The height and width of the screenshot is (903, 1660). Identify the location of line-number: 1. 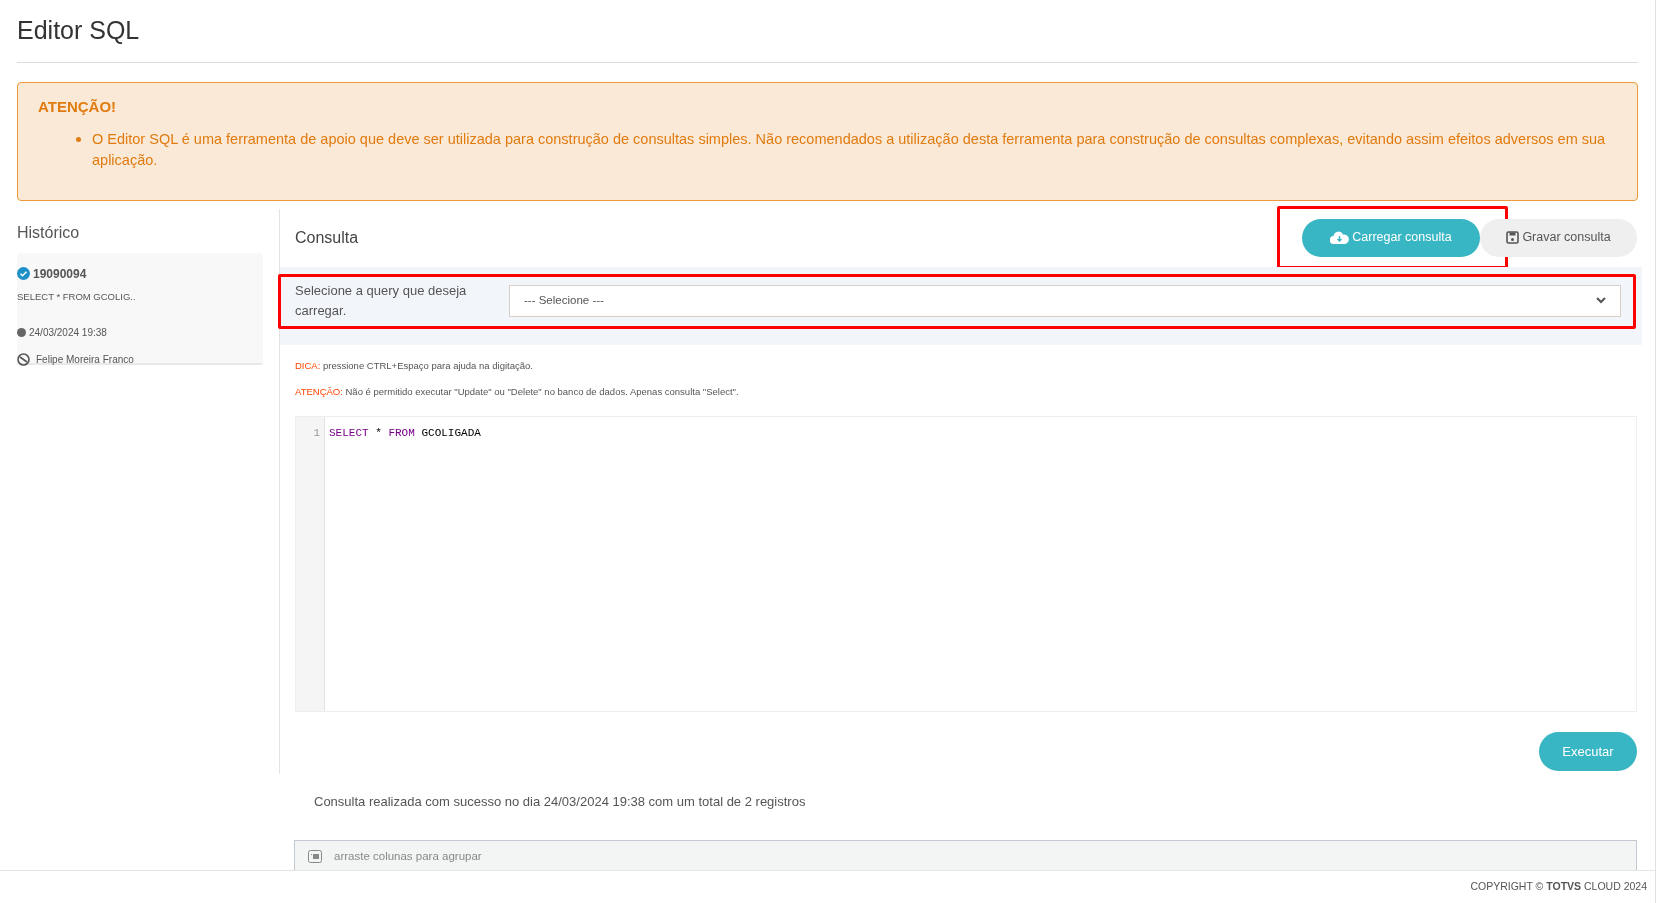
(316, 433).